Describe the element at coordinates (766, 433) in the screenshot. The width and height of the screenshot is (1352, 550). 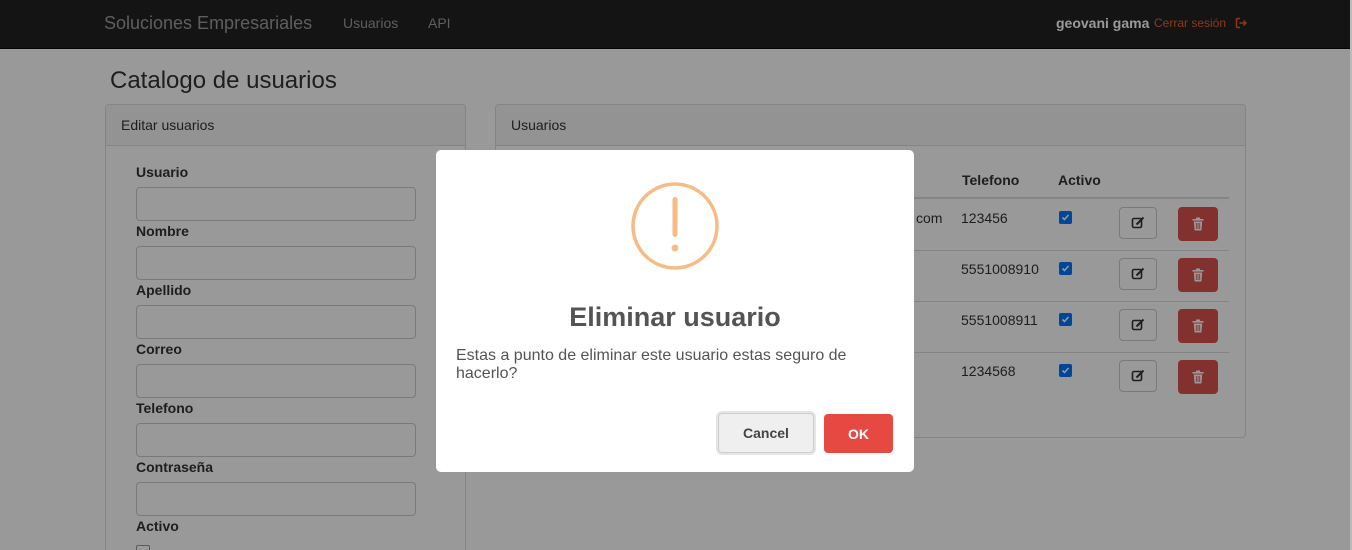
I see `cancel-button: Cancel` at that location.